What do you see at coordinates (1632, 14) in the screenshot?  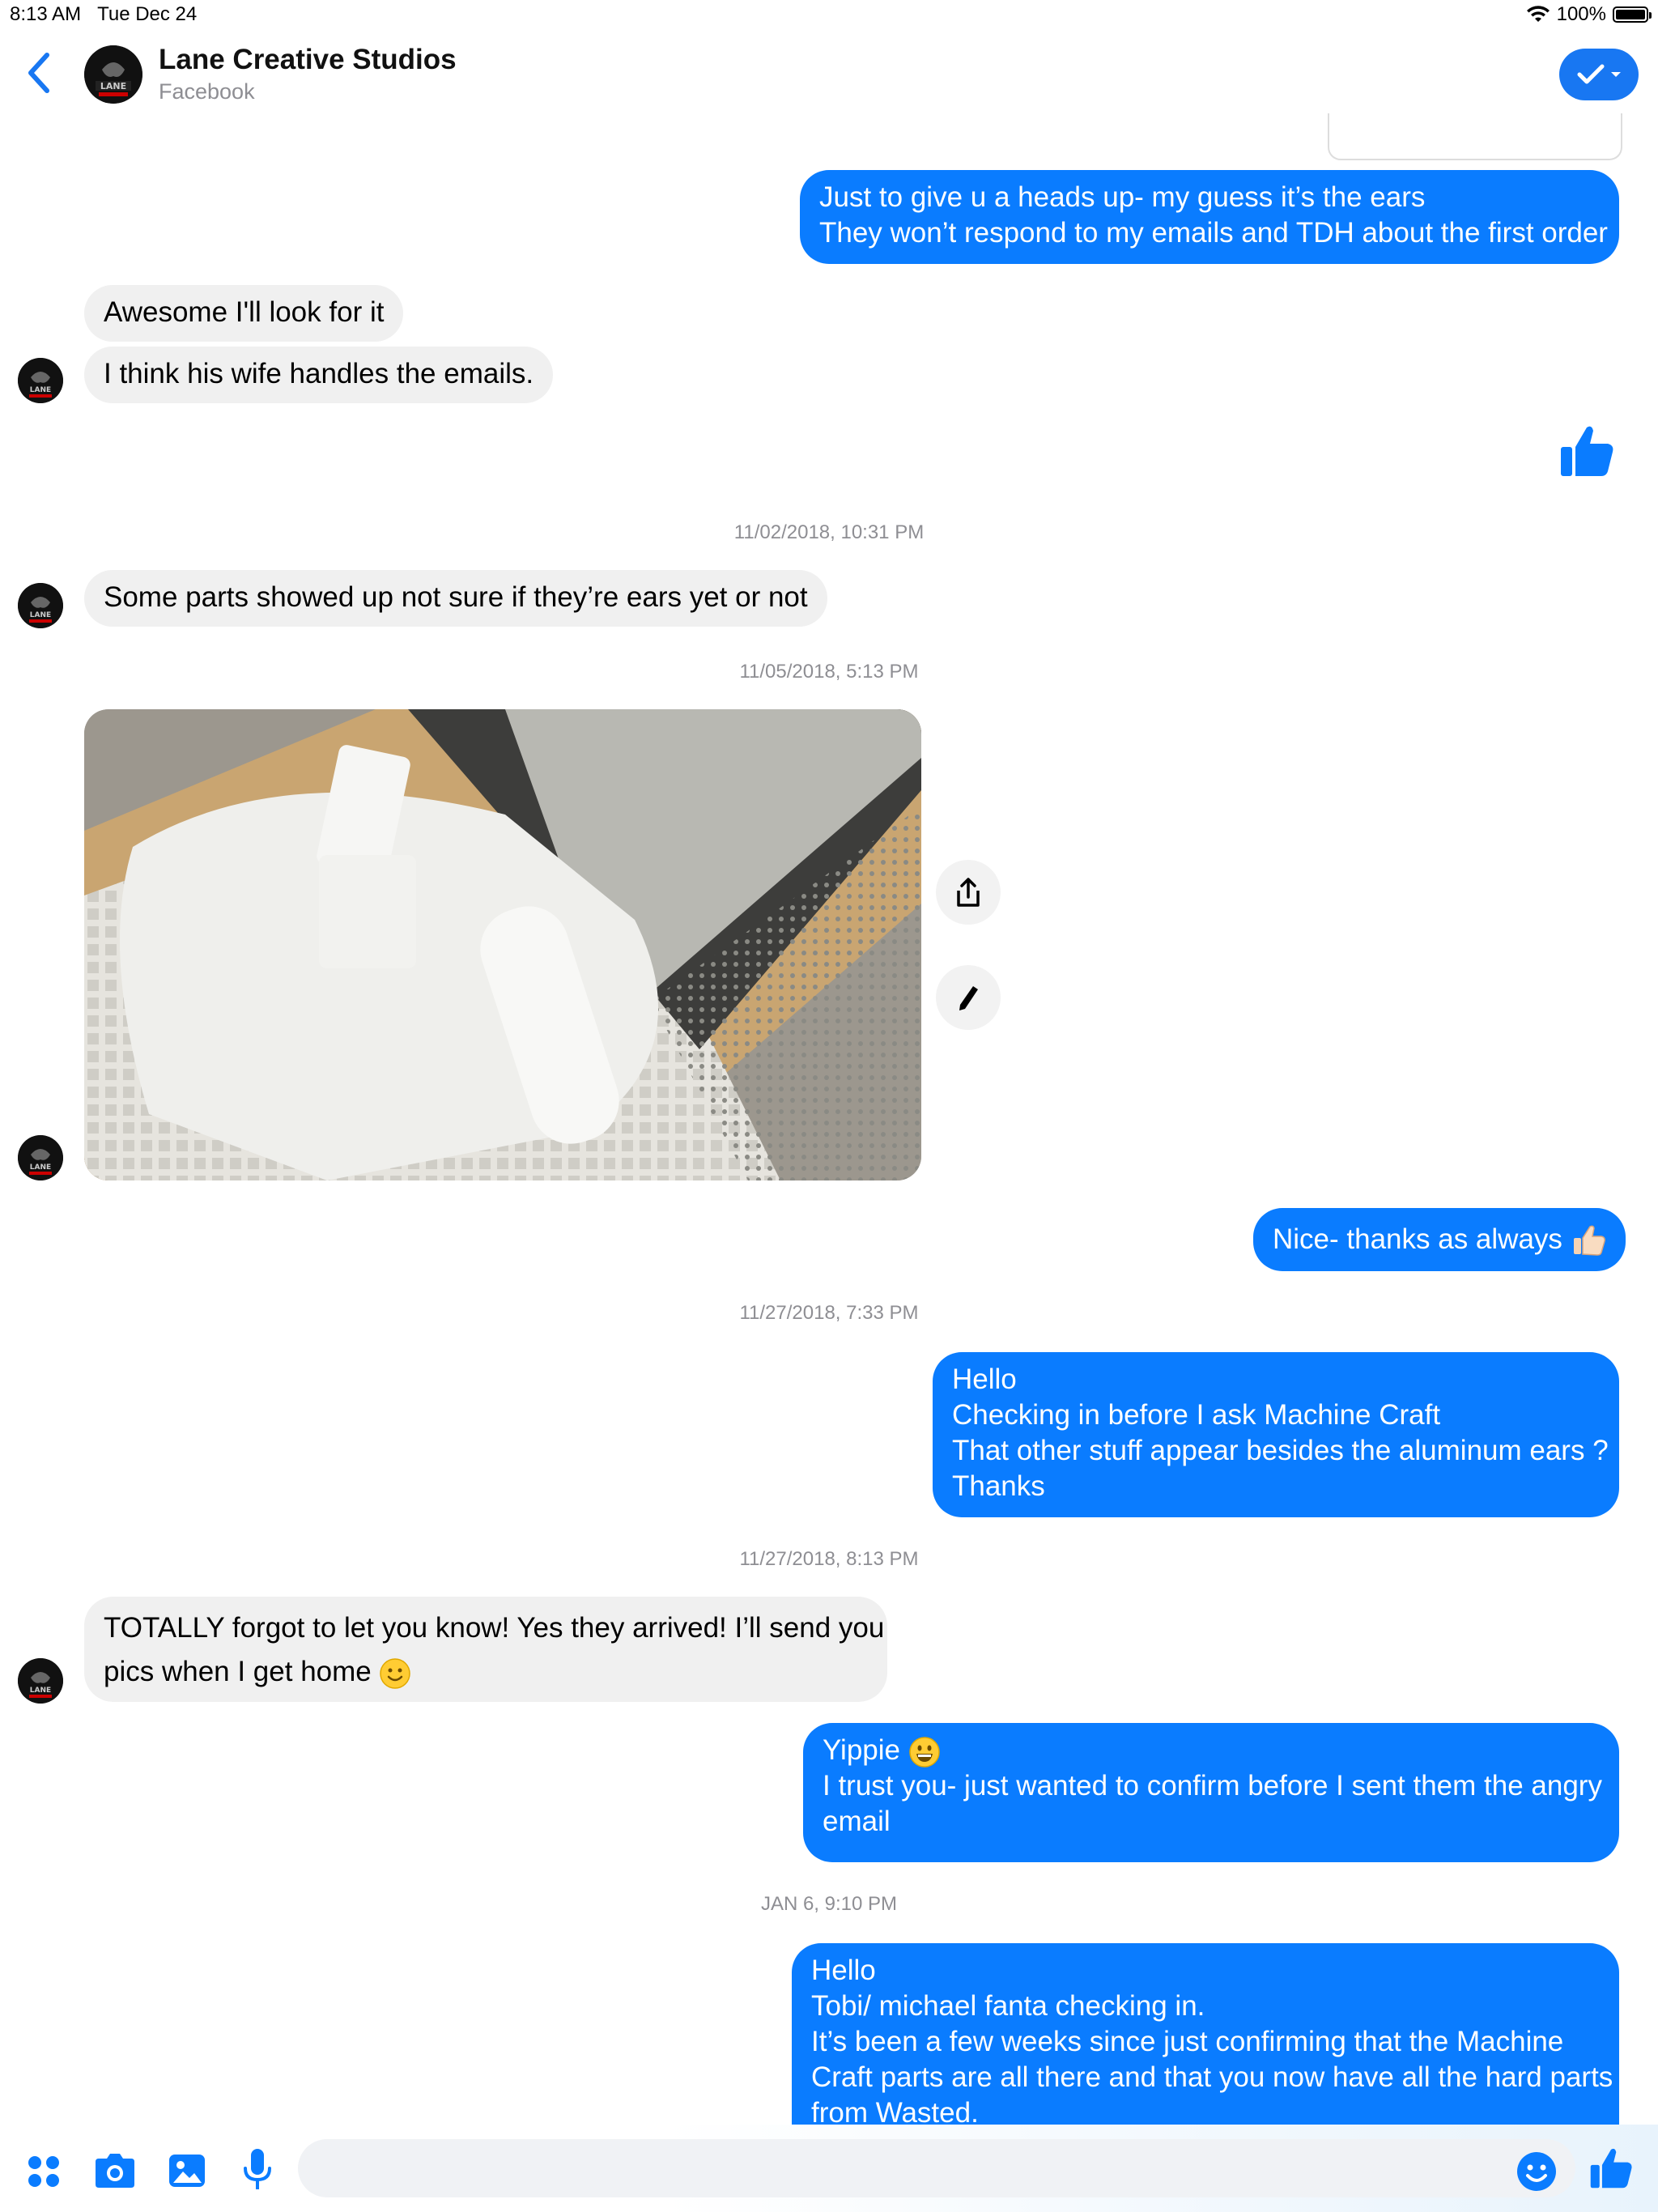 I see `battery-icon` at bounding box center [1632, 14].